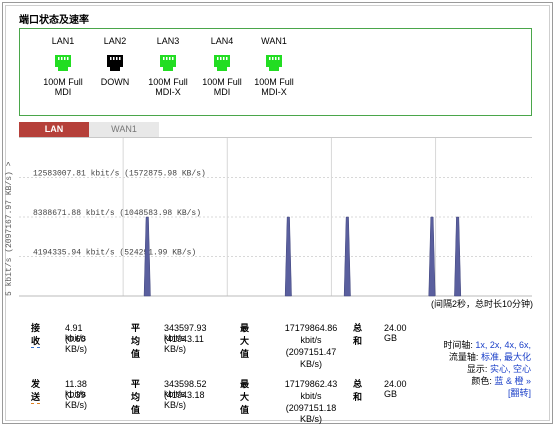 The height and width of the screenshot is (428, 557). What do you see at coordinates (311, 384) in the screenshot?
I see `send-max-1: 17179862.43` at bounding box center [311, 384].